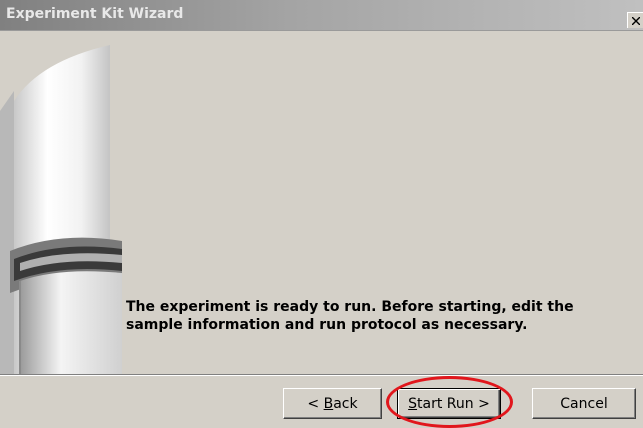 Image resolution: width=643 pixels, height=428 pixels. Describe the element at coordinates (449, 402) in the screenshot. I see `annotation-highlight-ring` at that location.